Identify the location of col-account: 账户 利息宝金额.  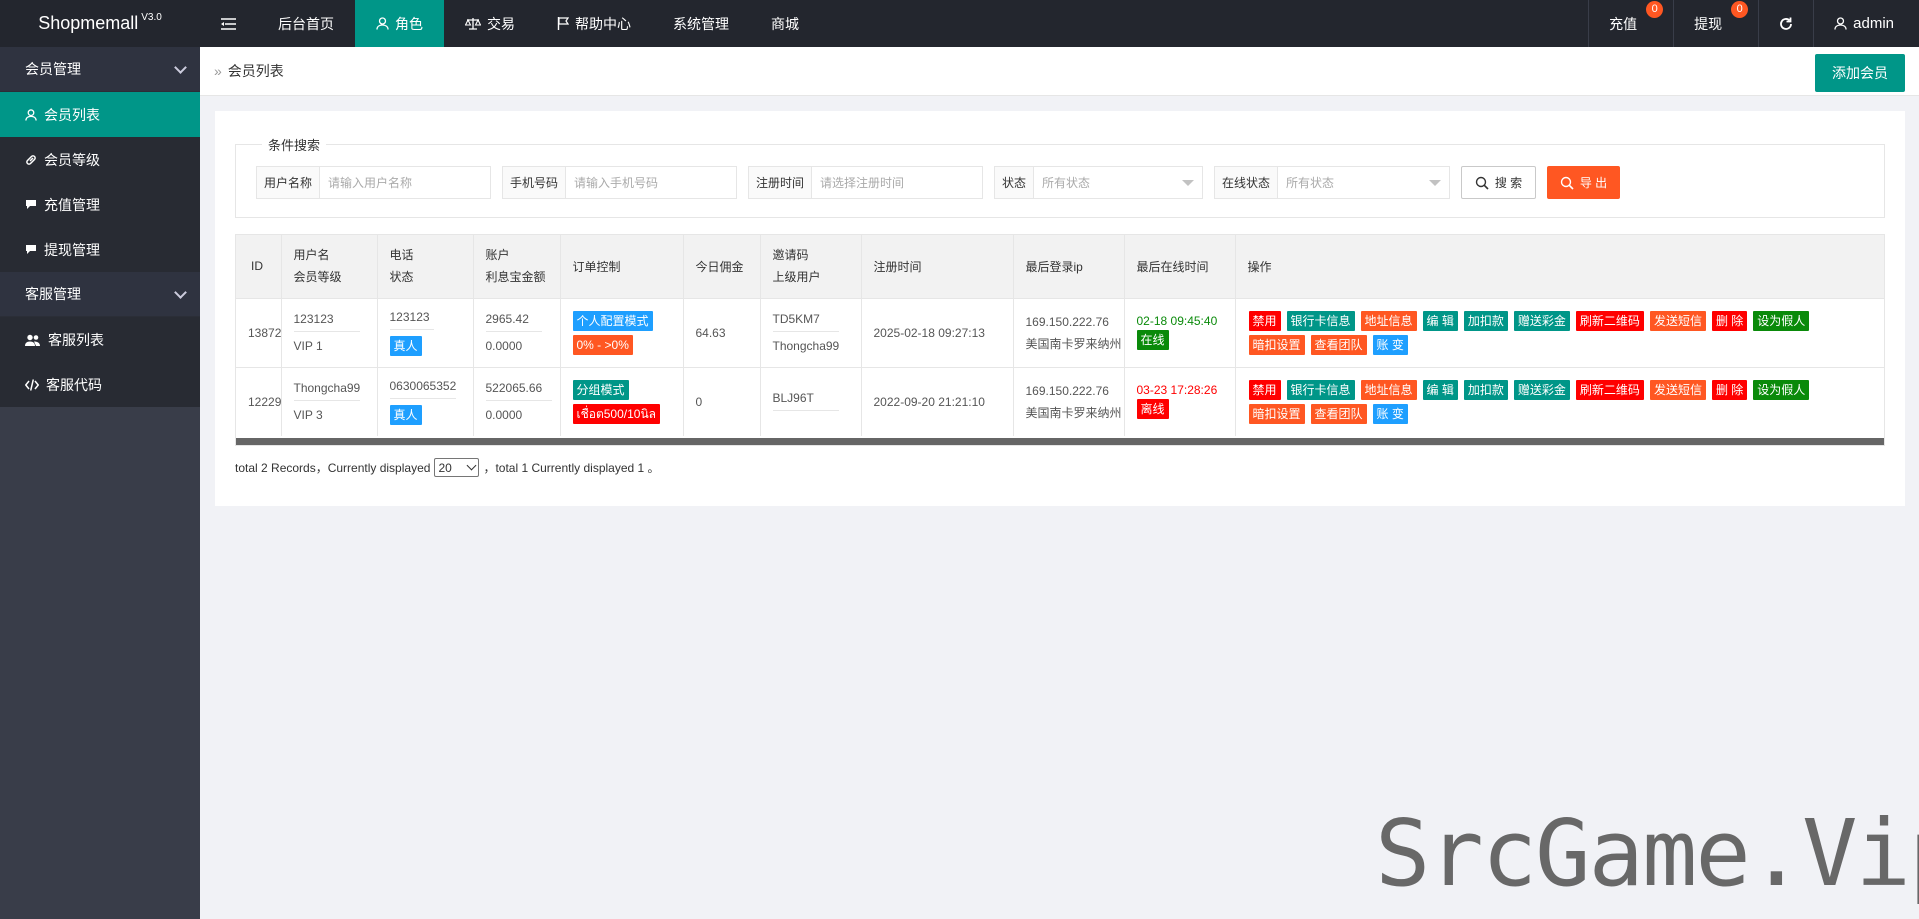
(517, 266).